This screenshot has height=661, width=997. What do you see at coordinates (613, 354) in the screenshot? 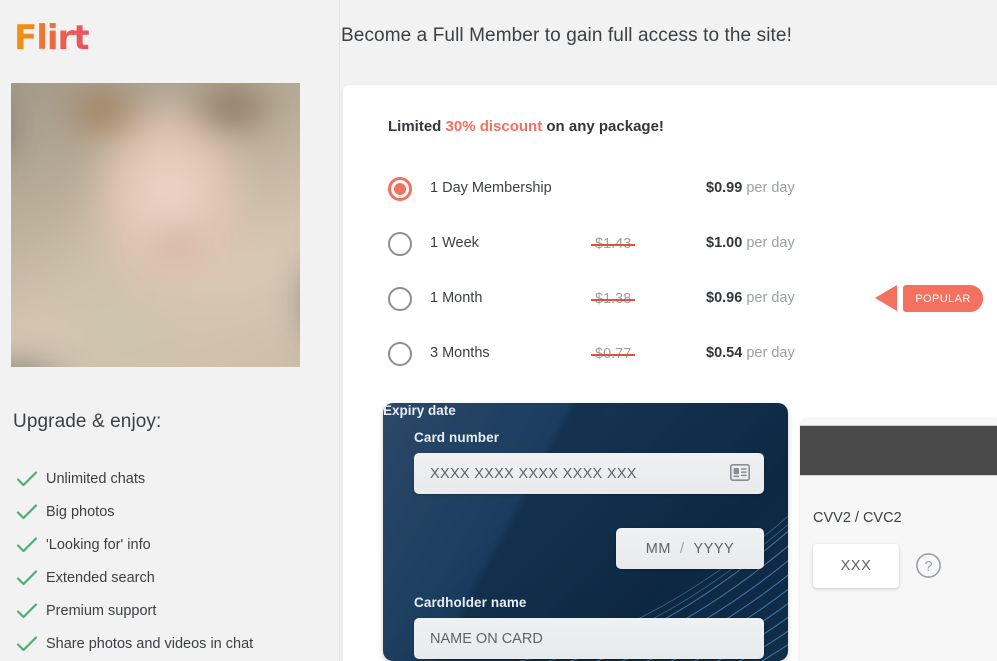
I see `plan-old-price: $0.77` at bounding box center [613, 354].